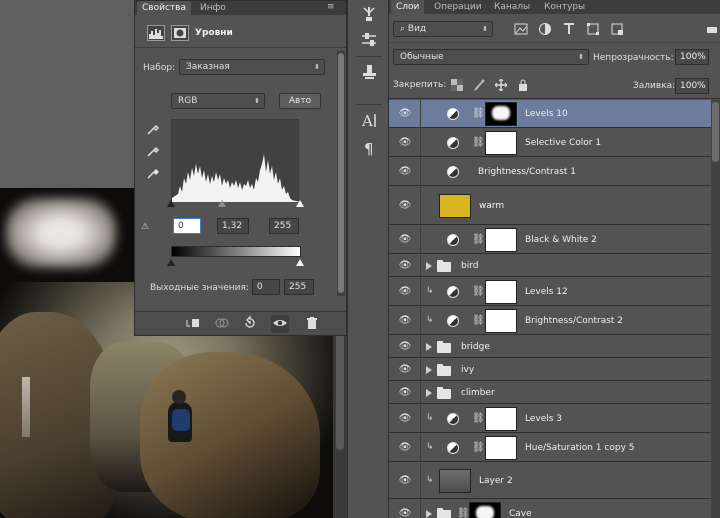 The height and width of the screenshot is (518, 720). What do you see at coordinates (564, 7) in the screenshot?
I see `tab-paths: Контуры` at bounding box center [564, 7].